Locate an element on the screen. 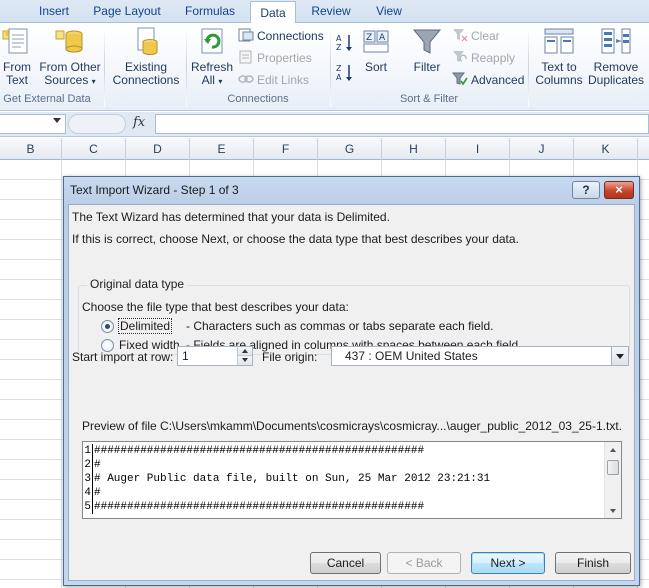  decrement-button is located at coordinates (245, 360).